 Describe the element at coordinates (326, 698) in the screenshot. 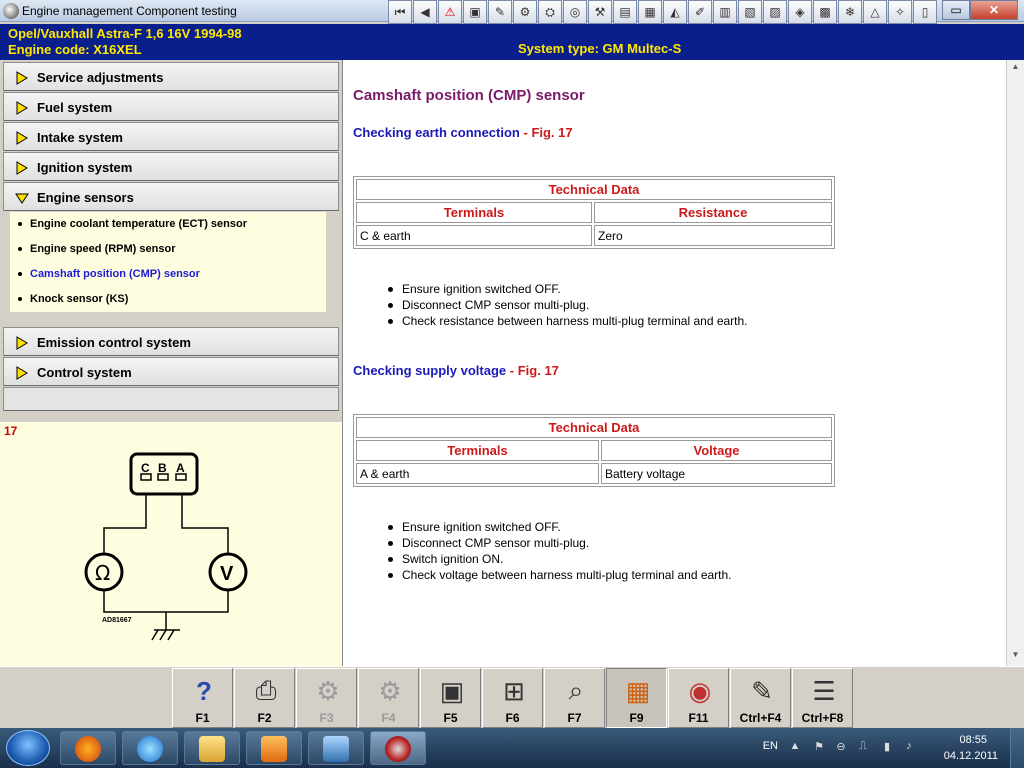

I see `f3-button: ⚙ F3` at that location.